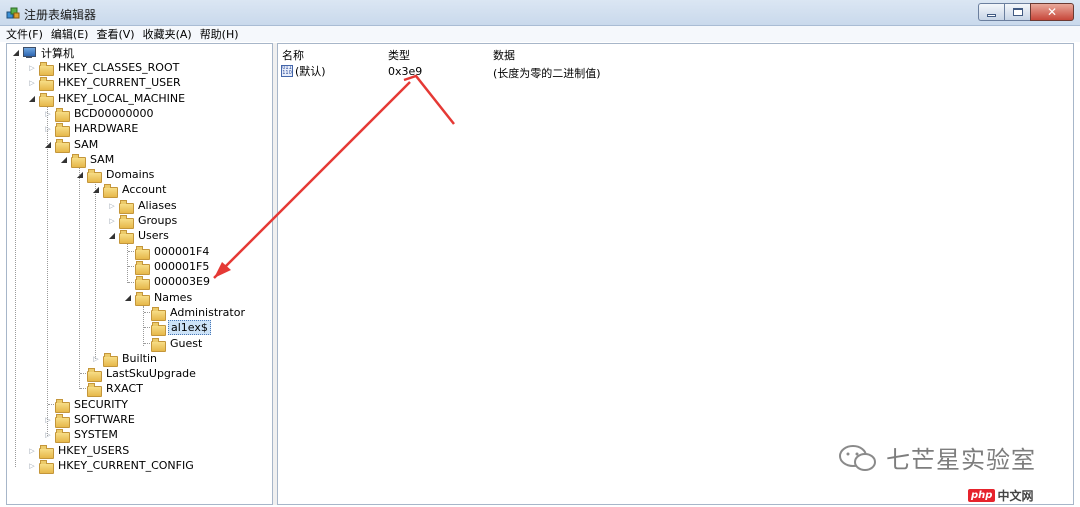 This screenshot has width=1080, height=507. I want to click on tree-node-al1ex: al1ex$, so click(180, 328).